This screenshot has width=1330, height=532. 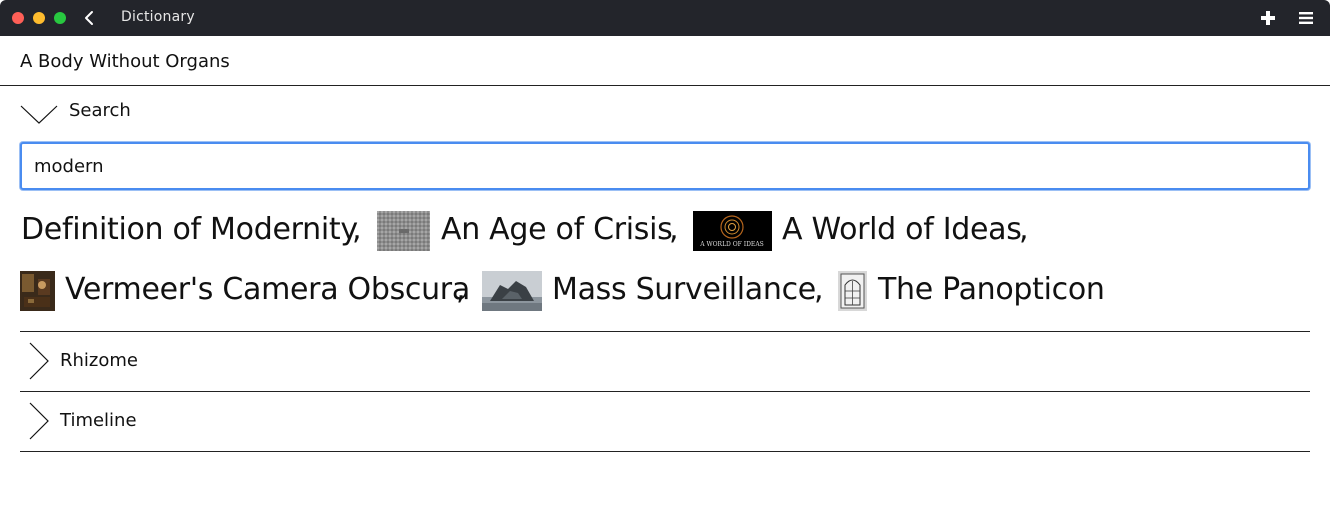 I want to click on zoom-window-button, so click(x=60, y=18).